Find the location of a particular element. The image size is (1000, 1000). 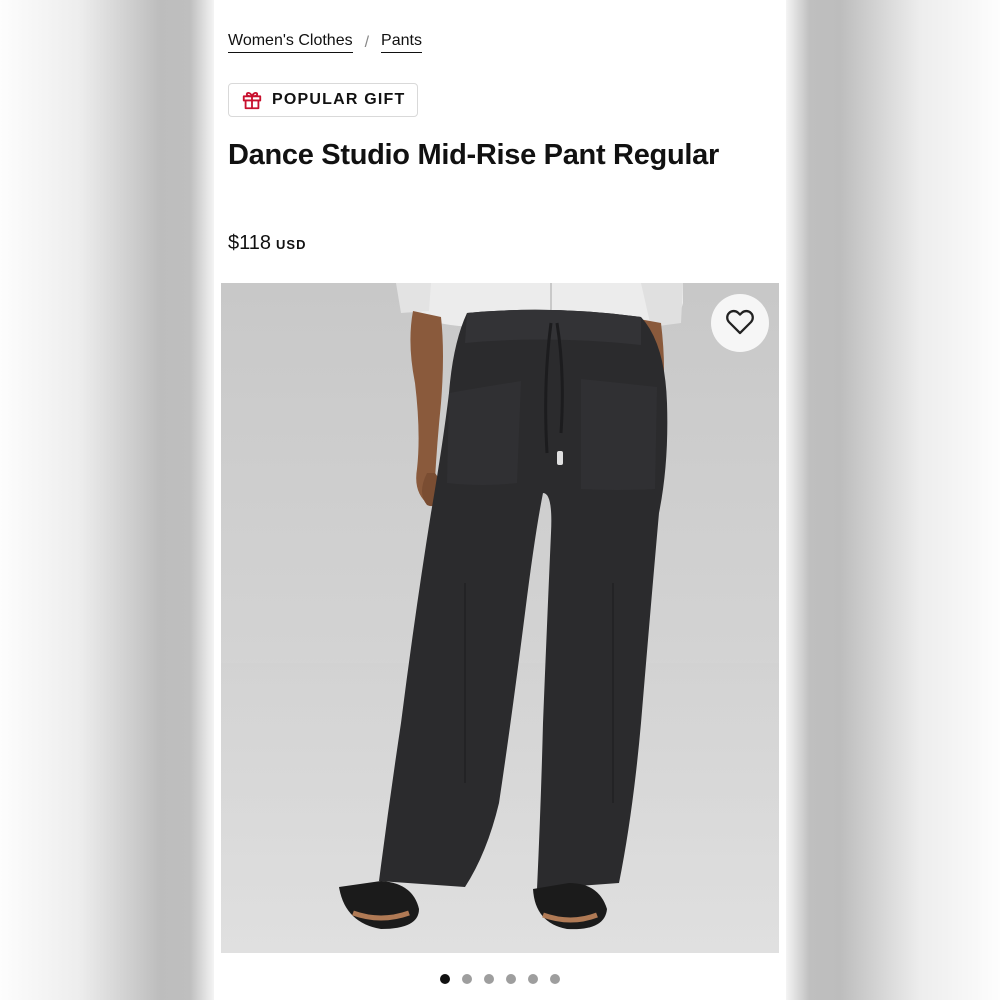

heart-outline-icon is located at coordinates (740, 323).